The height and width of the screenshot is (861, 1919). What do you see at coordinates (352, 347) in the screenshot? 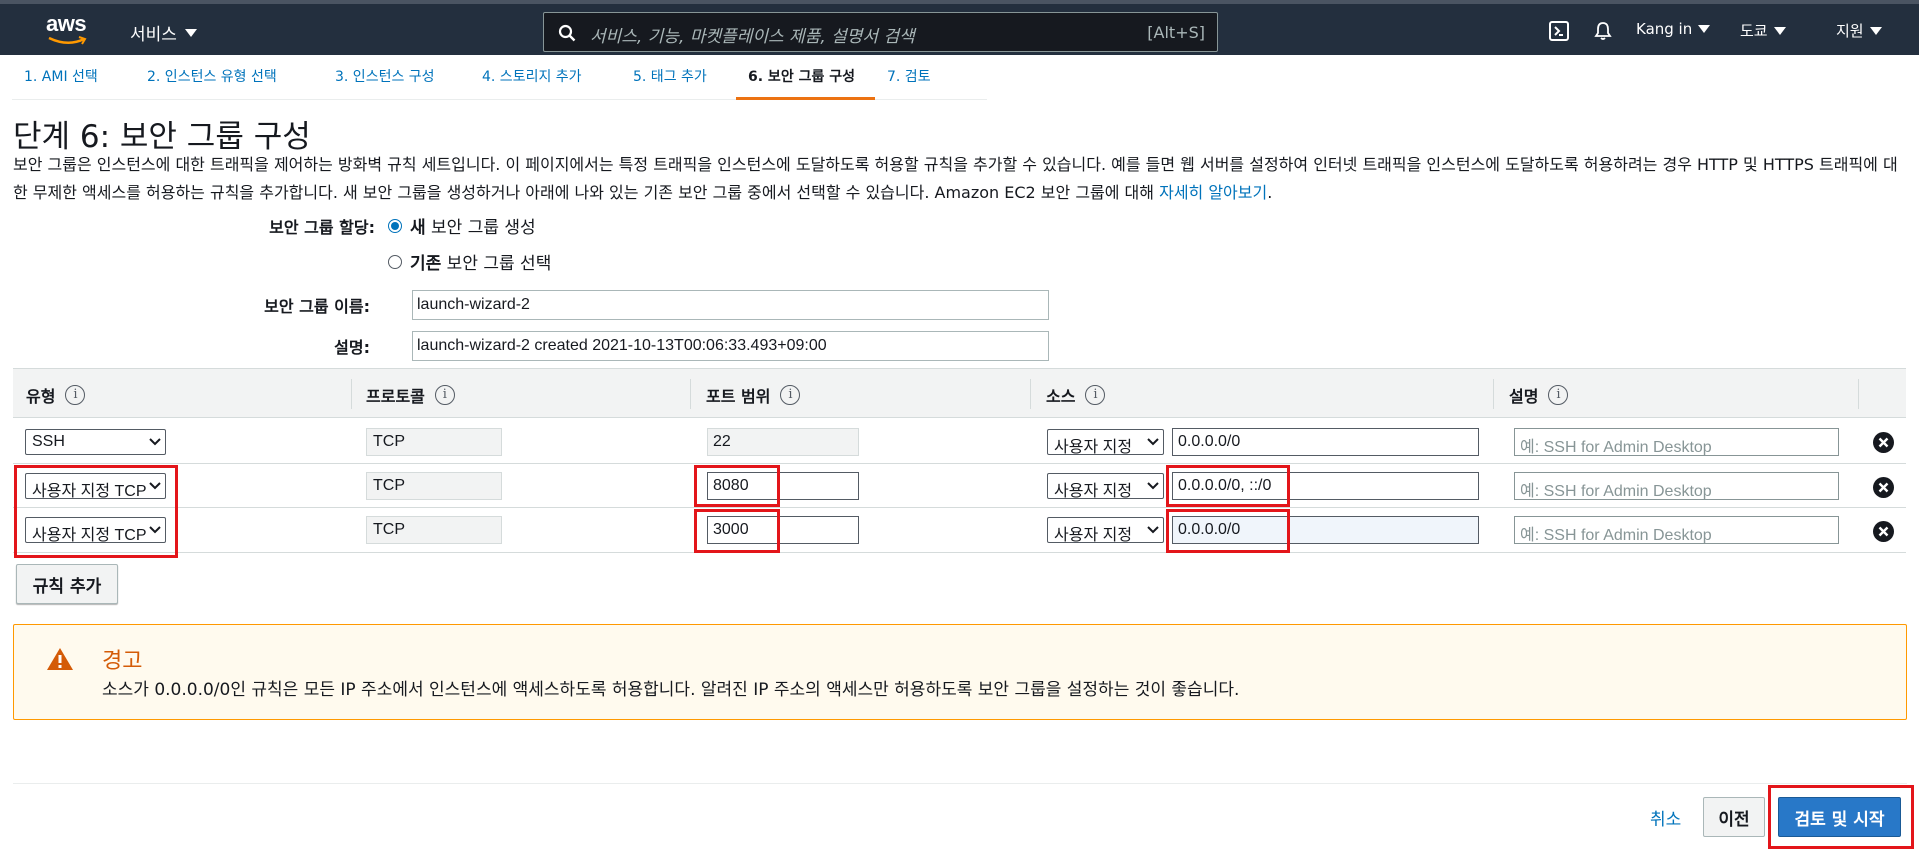
I see `description-label: 설명:` at bounding box center [352, 347].